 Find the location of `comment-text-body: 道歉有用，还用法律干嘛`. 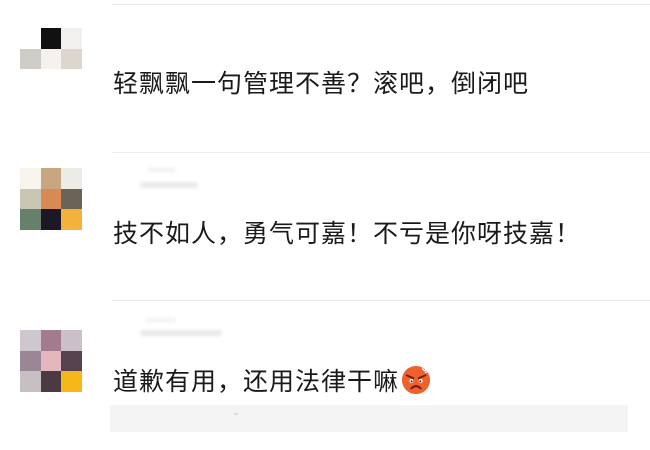

comment-text-body: 道歉有用，还用法律干嘛 is located at coordinates (256, 381).